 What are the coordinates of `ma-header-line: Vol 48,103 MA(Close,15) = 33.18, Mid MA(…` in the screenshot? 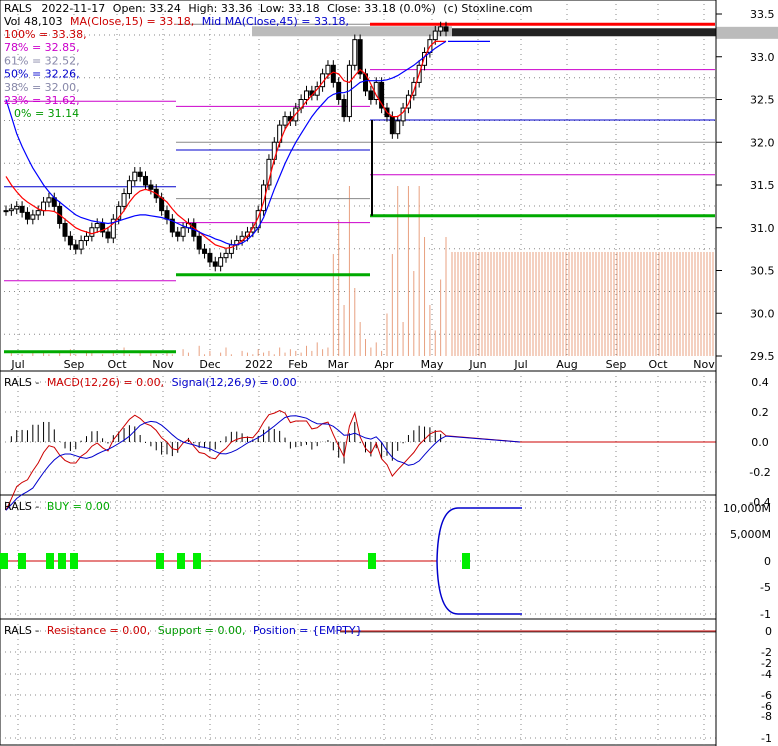 It's located at (176, 21).